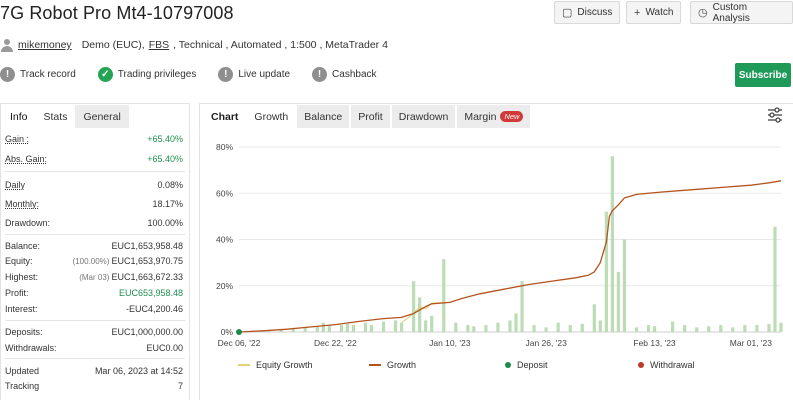  I want to click on page-title: 7G Robot Pro Mt4-10797008, so click(117, 13).